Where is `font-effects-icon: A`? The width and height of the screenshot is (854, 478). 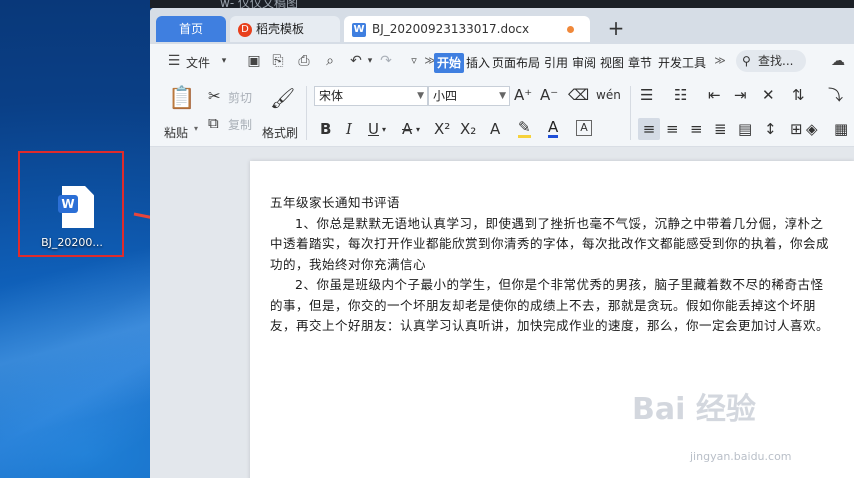
font-effects-icon: A is located at coordinates (495, 129).